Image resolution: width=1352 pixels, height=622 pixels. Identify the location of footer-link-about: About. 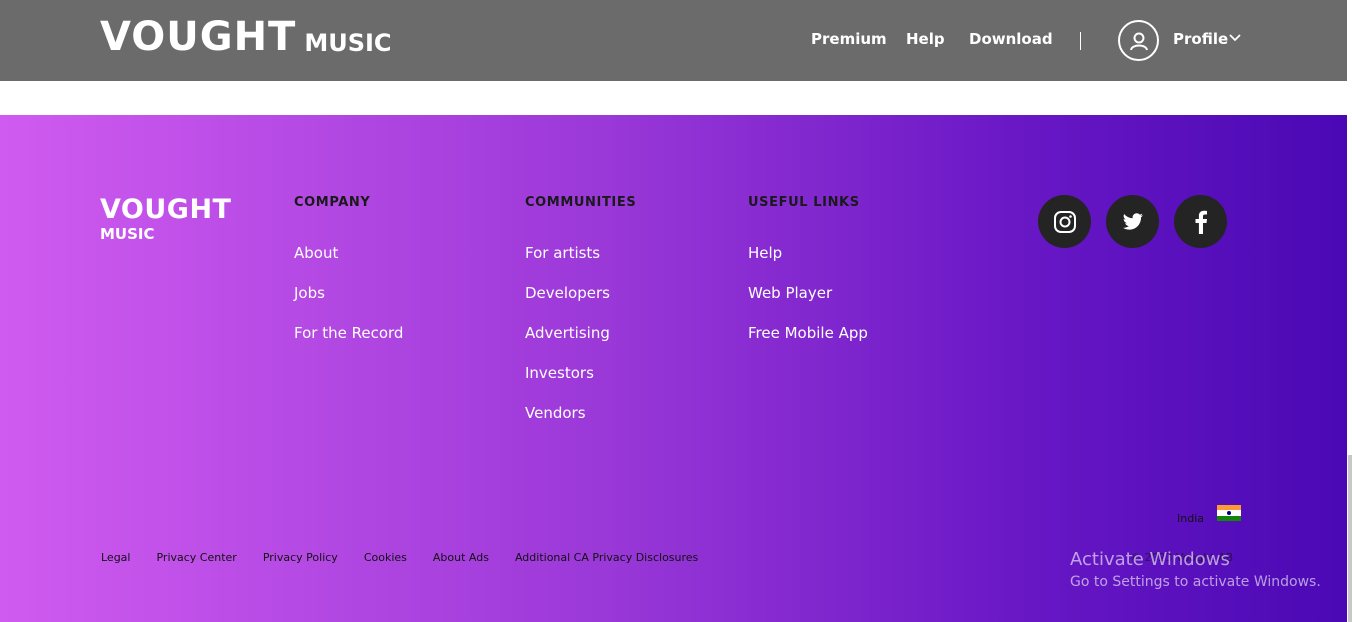
(348, 264).